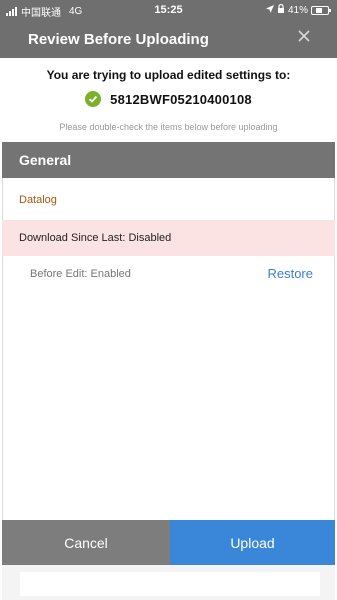 The height and width of the screenshot is (600, 337). I want to click on section-title: General, so click(45, 160).